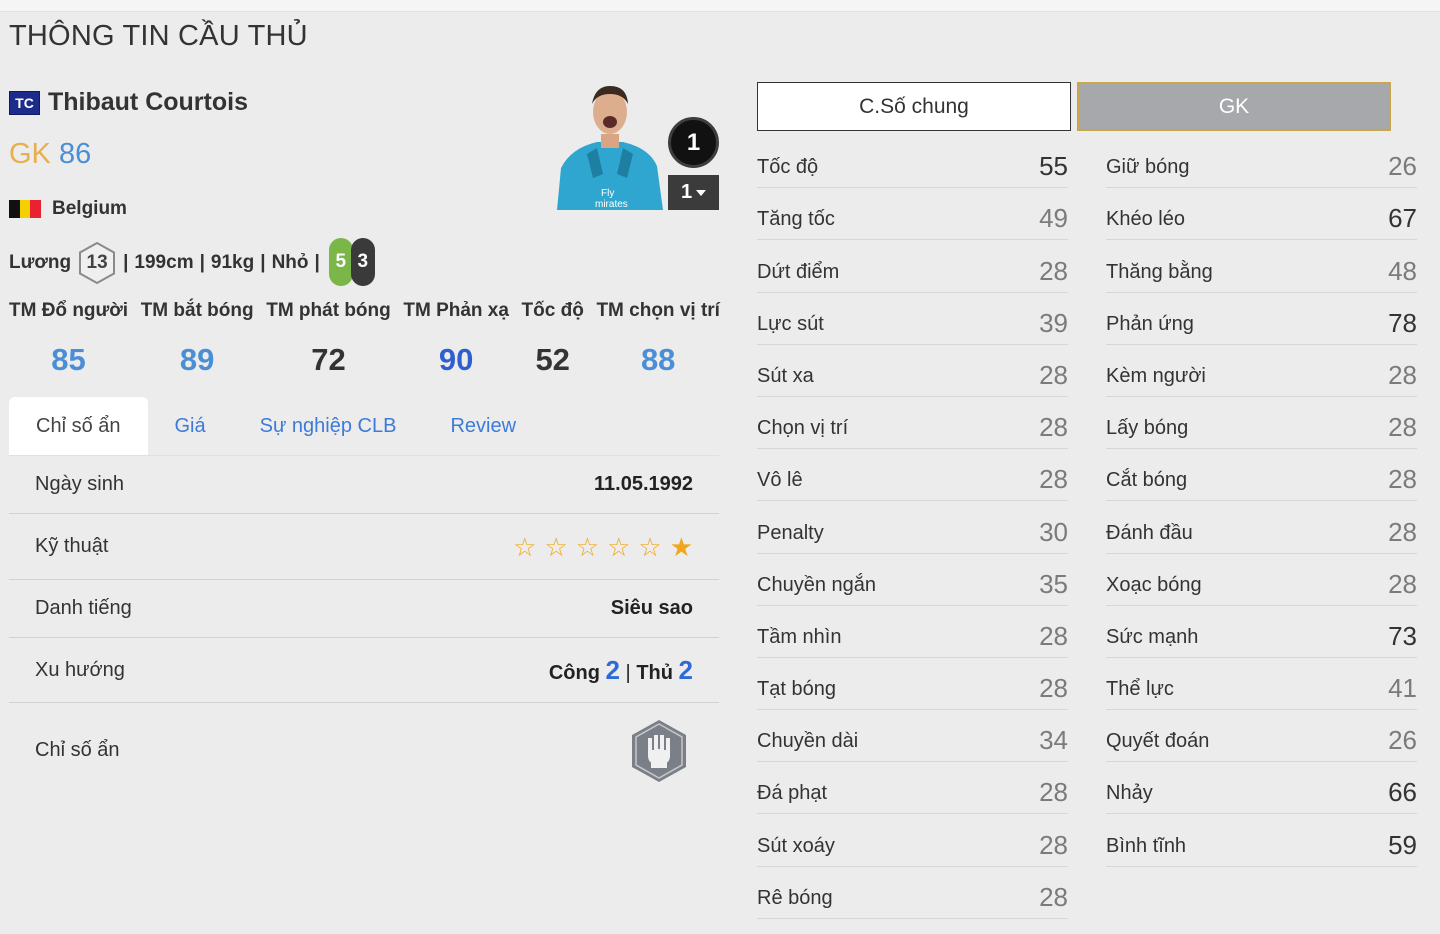  I want to click on stat-value: 41, so click(1402, 688).